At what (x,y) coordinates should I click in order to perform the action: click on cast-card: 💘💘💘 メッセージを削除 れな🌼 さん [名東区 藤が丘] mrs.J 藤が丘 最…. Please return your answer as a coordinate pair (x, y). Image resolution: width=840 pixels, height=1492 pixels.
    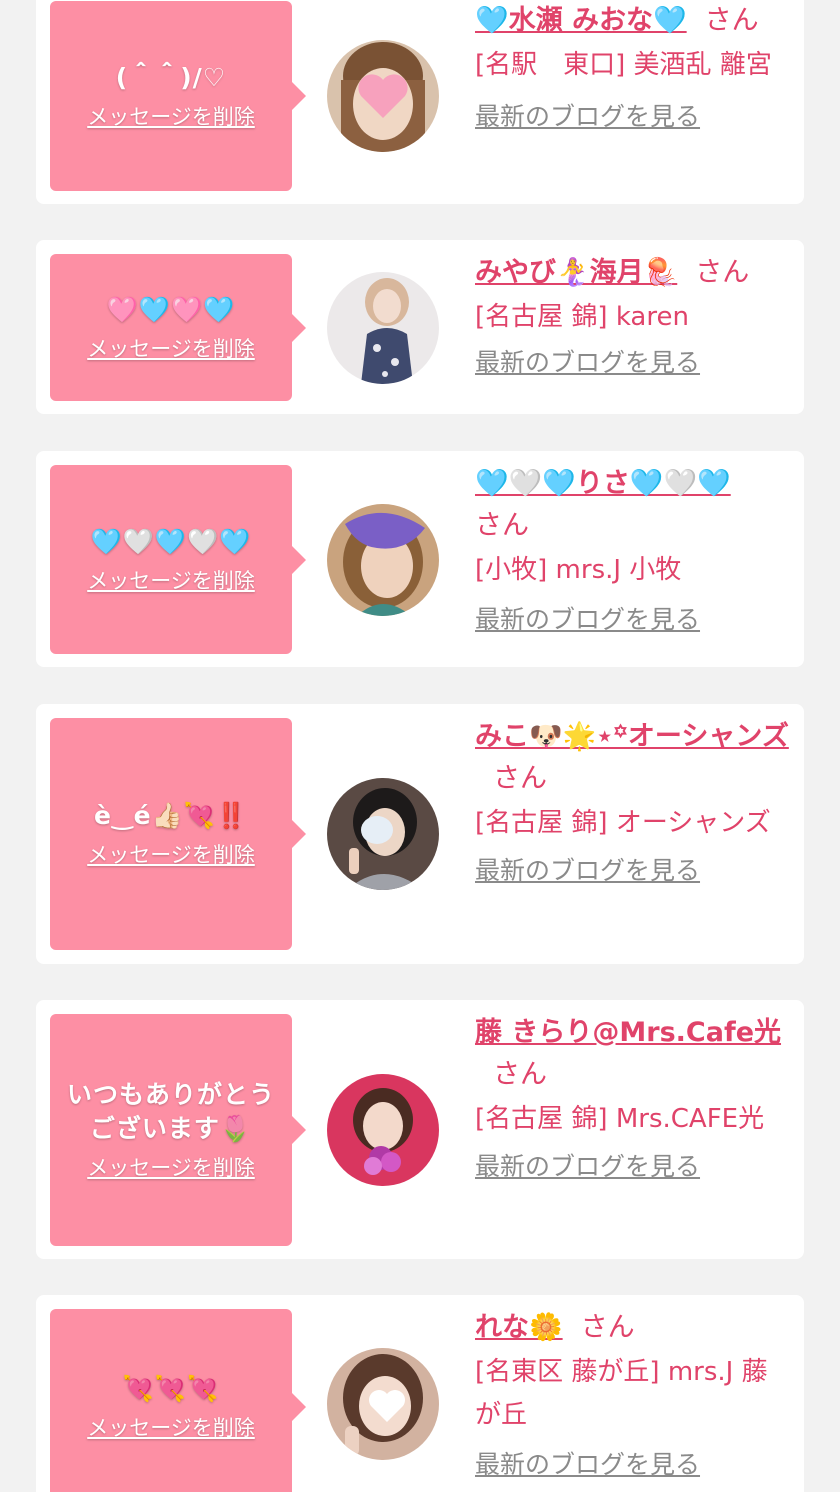
    Looking at the image, I should click on (420, 1393).